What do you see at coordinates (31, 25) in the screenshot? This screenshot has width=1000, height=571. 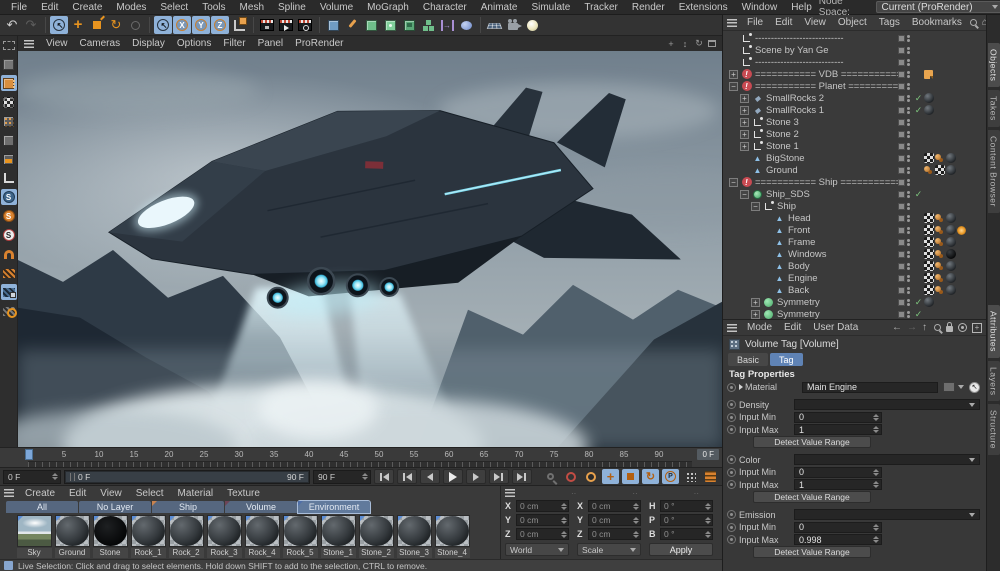 I see `redo-button` at bounding box center [31, 25].